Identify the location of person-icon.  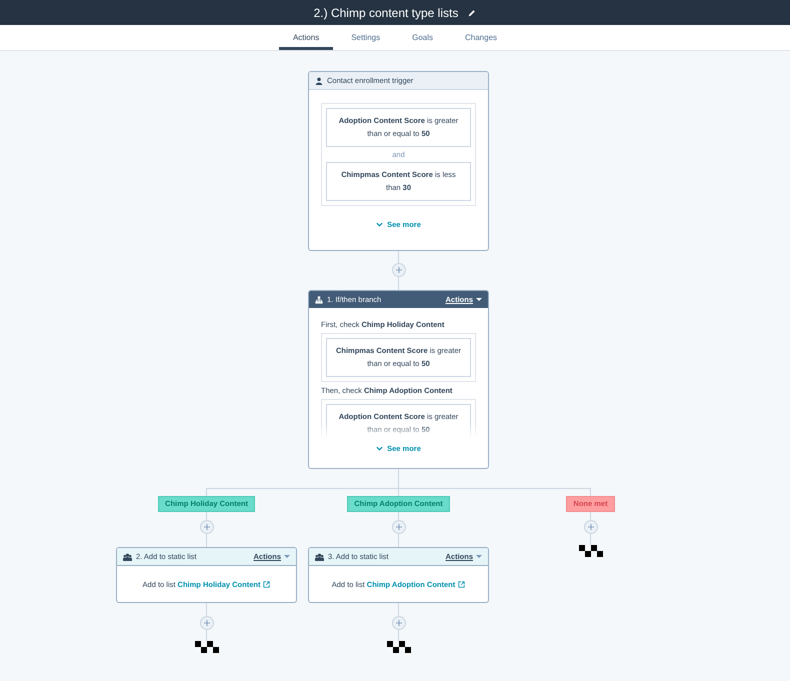
(319, 80).